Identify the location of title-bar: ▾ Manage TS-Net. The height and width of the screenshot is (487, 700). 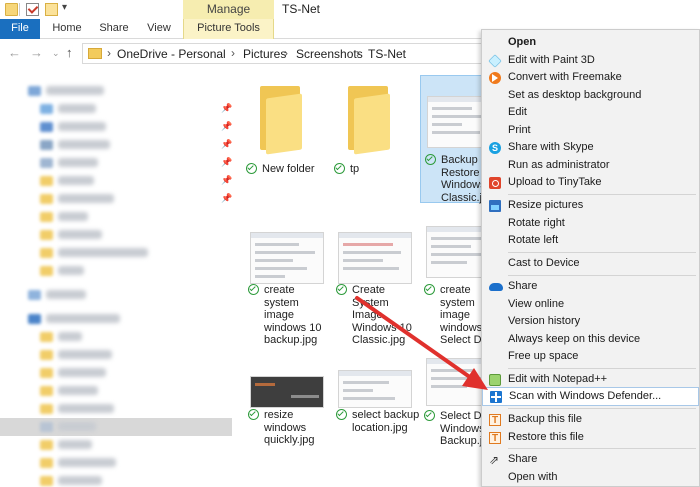
(350, 9).